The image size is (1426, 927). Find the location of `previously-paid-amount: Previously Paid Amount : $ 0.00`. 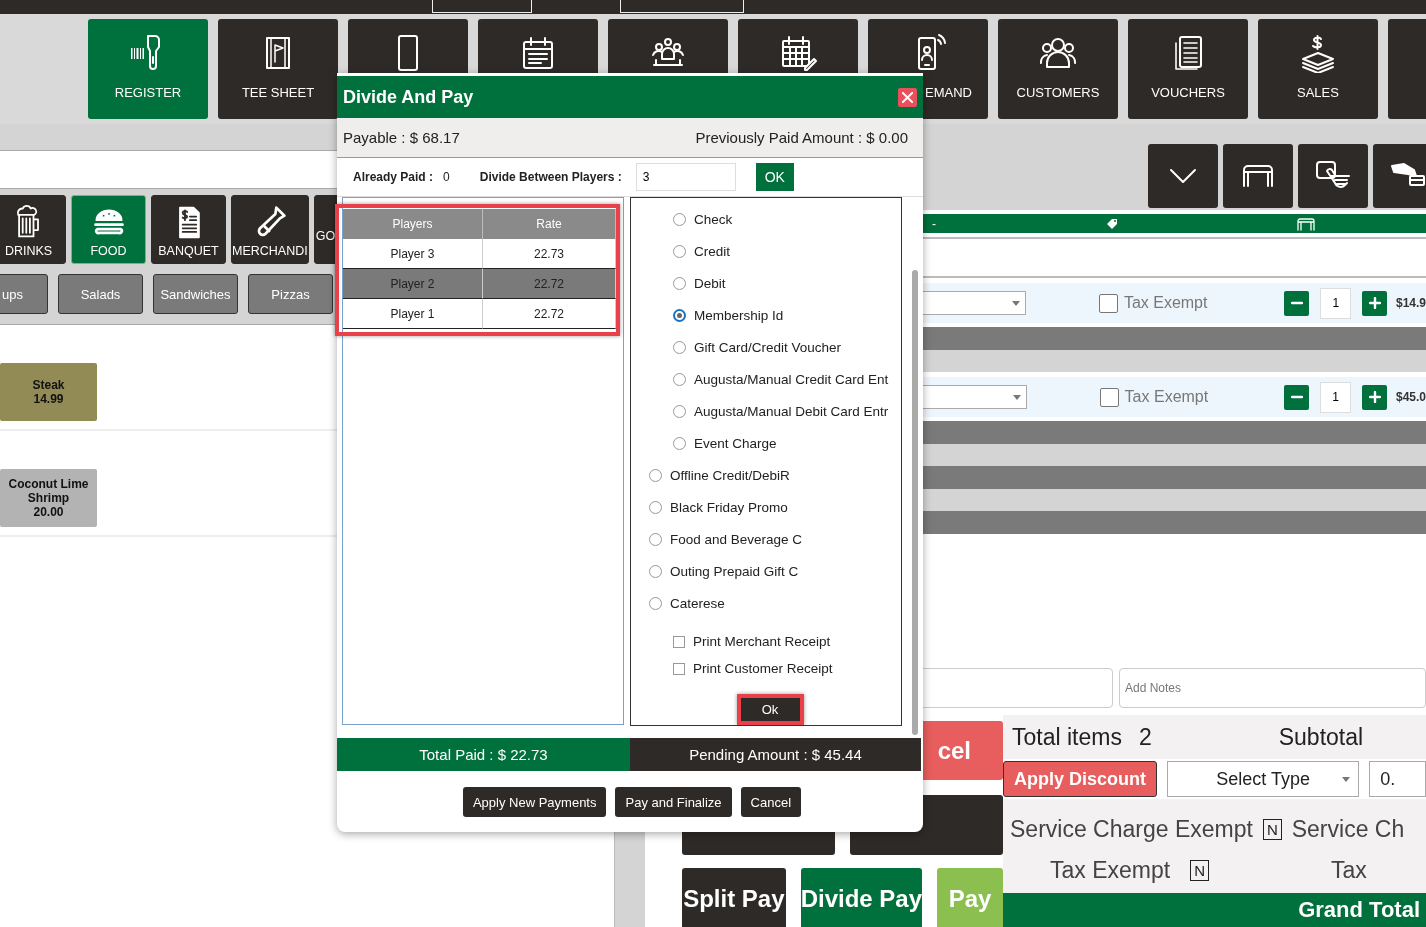

previously-paid-amount: Previously Paid Amount : $ 0.00 is located at coordinates (801, 137).